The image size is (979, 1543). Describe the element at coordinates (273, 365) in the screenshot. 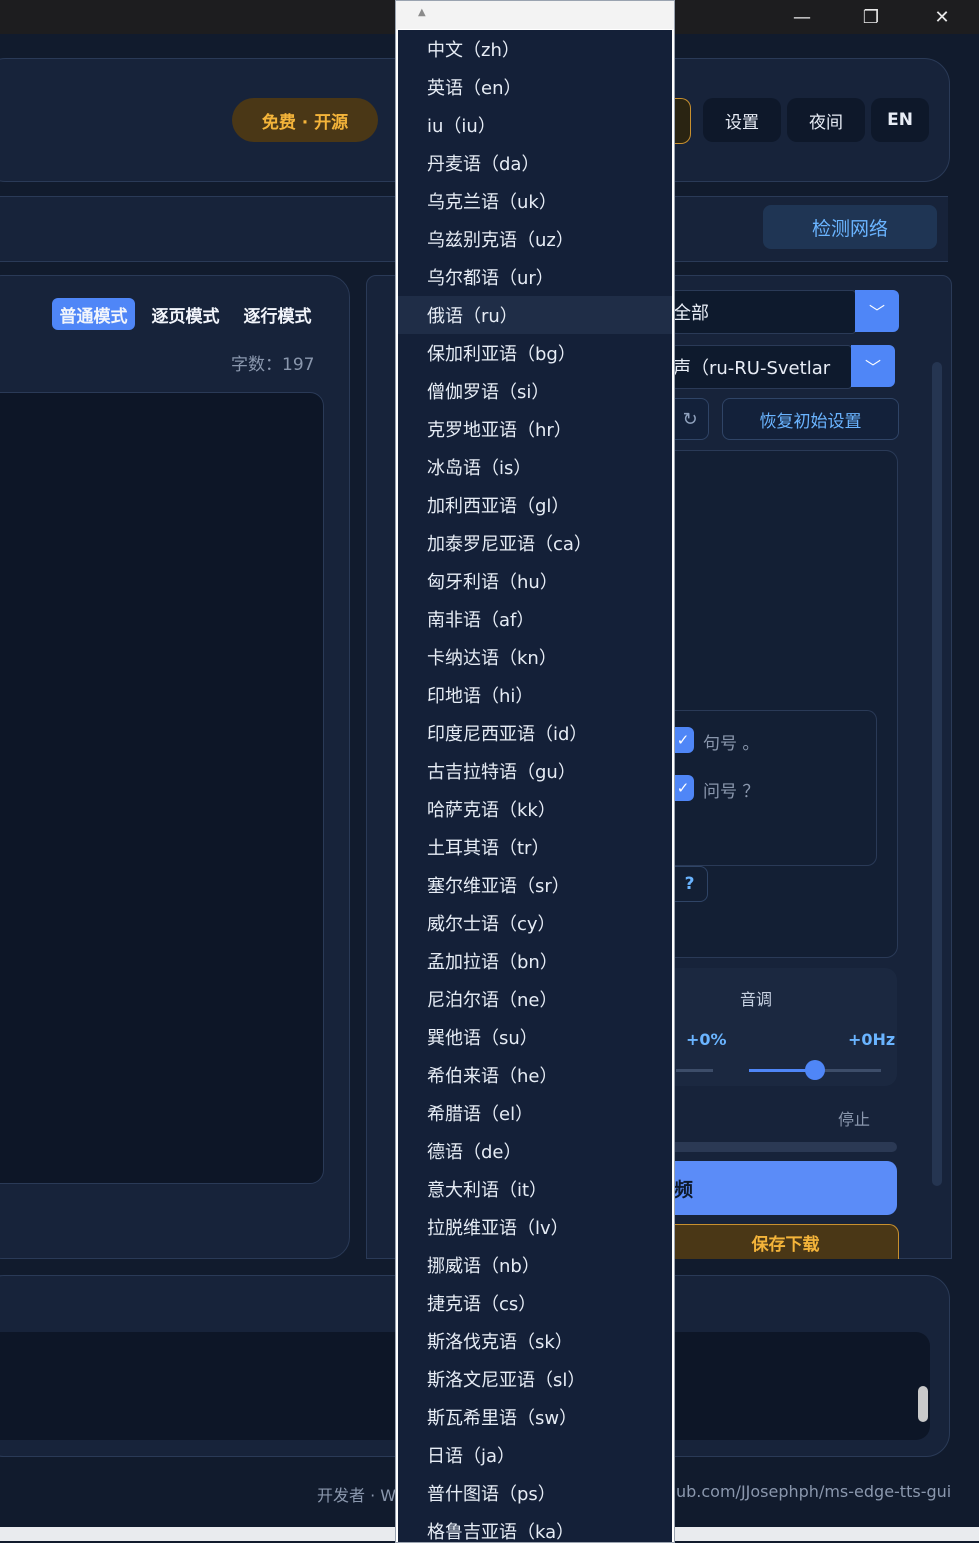

I see `word-count: 字数：197` at that location.